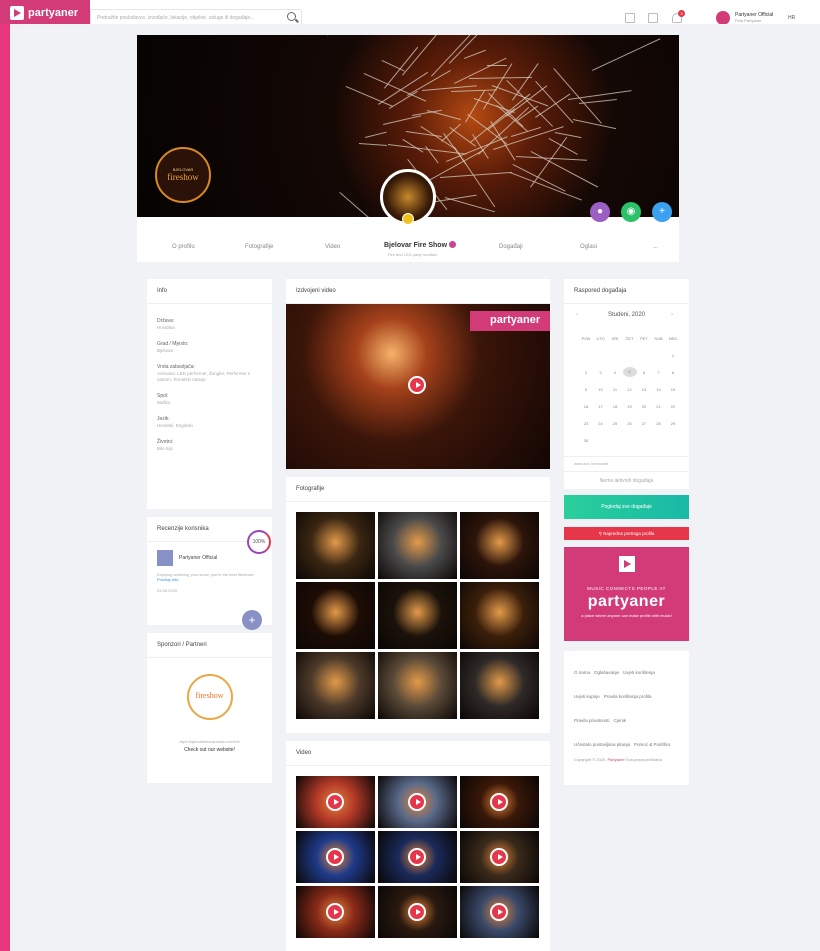 This screenshot has height=951, width=820. I want to click on footer-link: Pravila privatnosti, so click(592, 720).